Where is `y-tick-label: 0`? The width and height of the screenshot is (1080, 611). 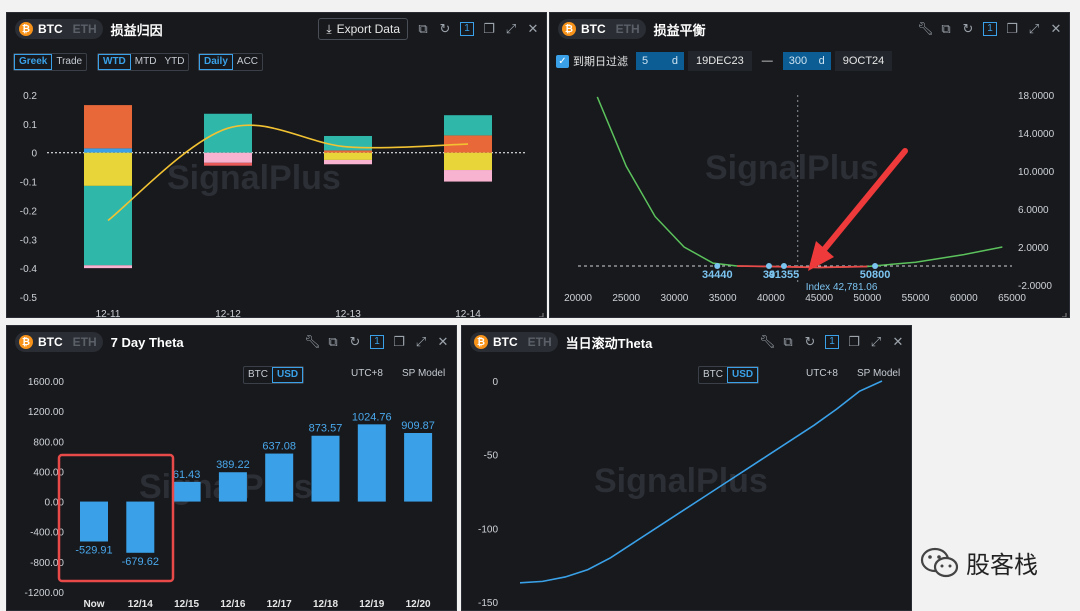 y-tick-label: 0 is located at coordinates (495, 382).